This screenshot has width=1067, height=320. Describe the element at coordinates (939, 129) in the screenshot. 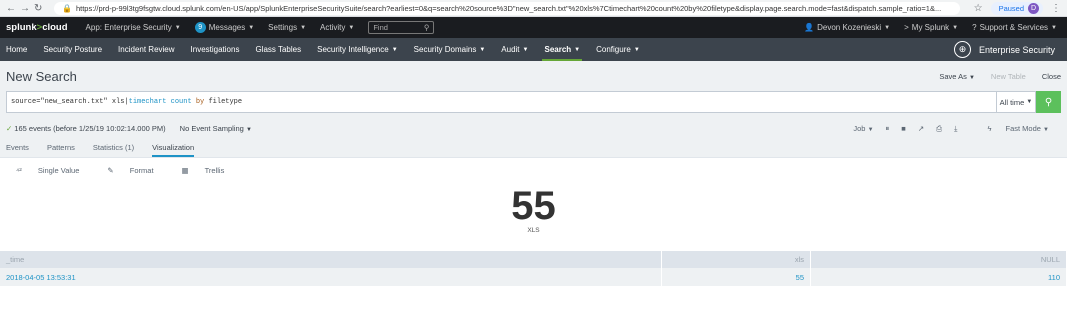

I see `print-icon: ⎙` at that location.